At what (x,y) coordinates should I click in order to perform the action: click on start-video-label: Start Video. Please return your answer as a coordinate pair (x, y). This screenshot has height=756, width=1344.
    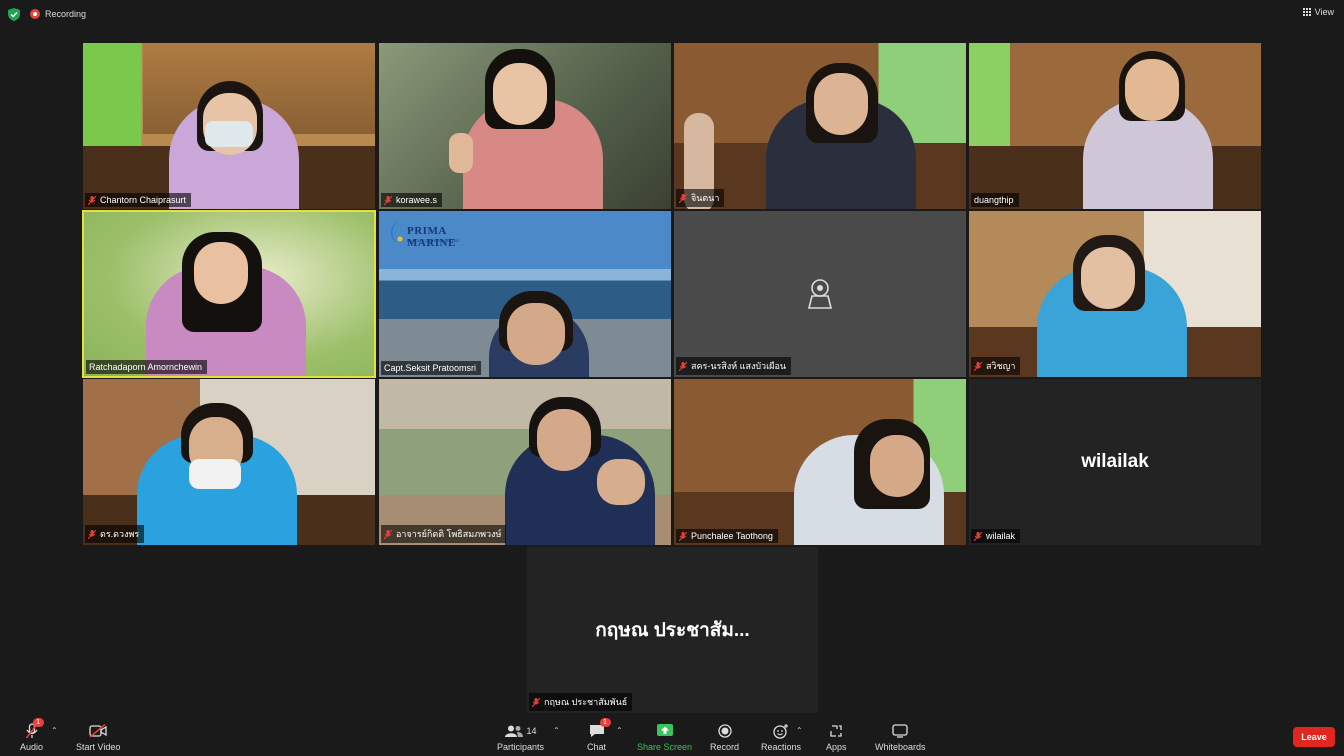
    Looking at the image, I should click on (98, 747).